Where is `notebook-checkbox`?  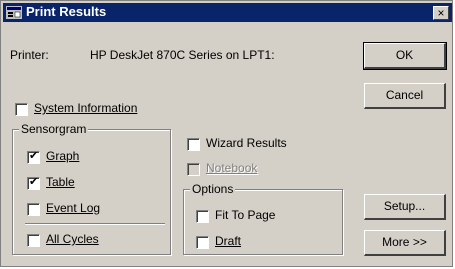 notebook-checkbox is located at coordinates (193, 169).